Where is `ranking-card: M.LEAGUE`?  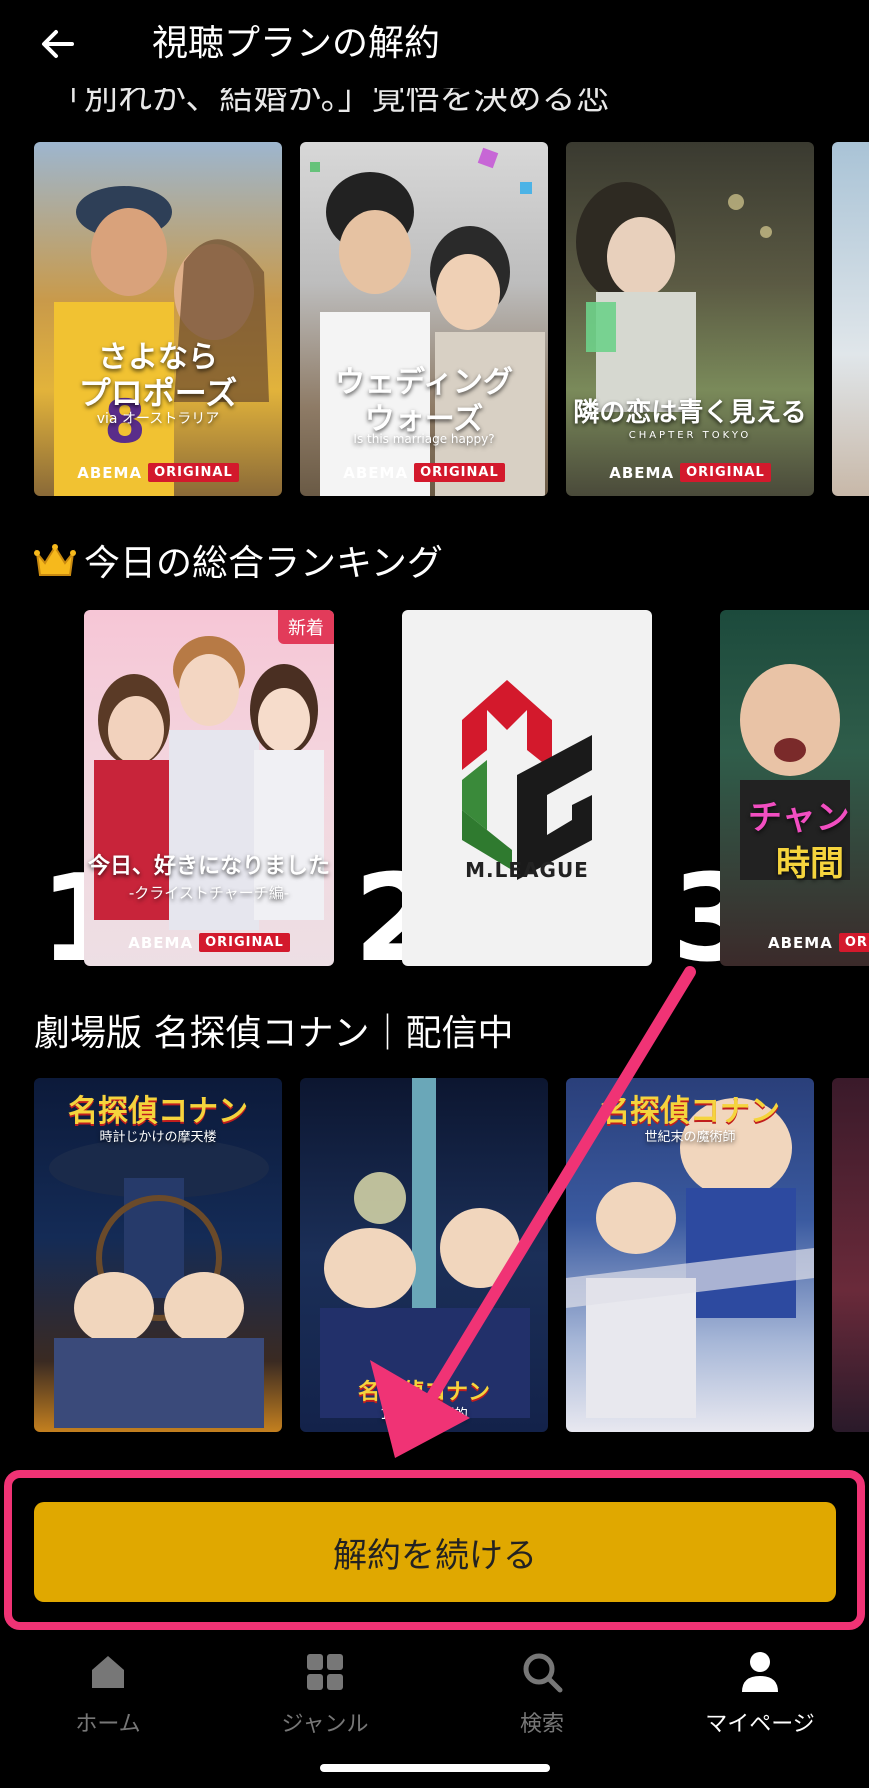
ranking-card: M.LEAGUE is located at coordinates (527, 788).